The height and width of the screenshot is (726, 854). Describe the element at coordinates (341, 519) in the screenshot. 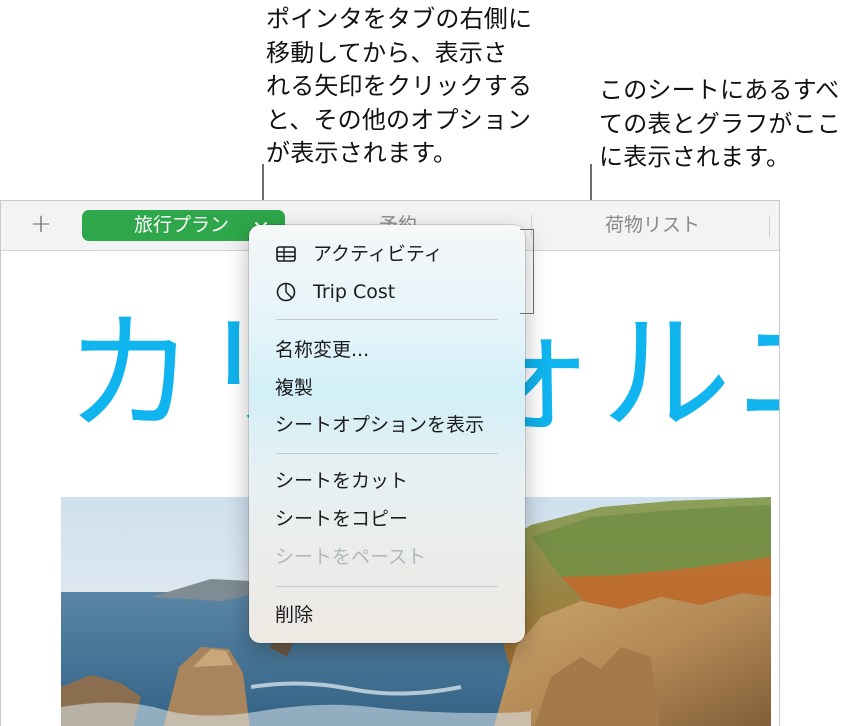

I see `menu-item-copy-sheet: シートをコピー` at that location.